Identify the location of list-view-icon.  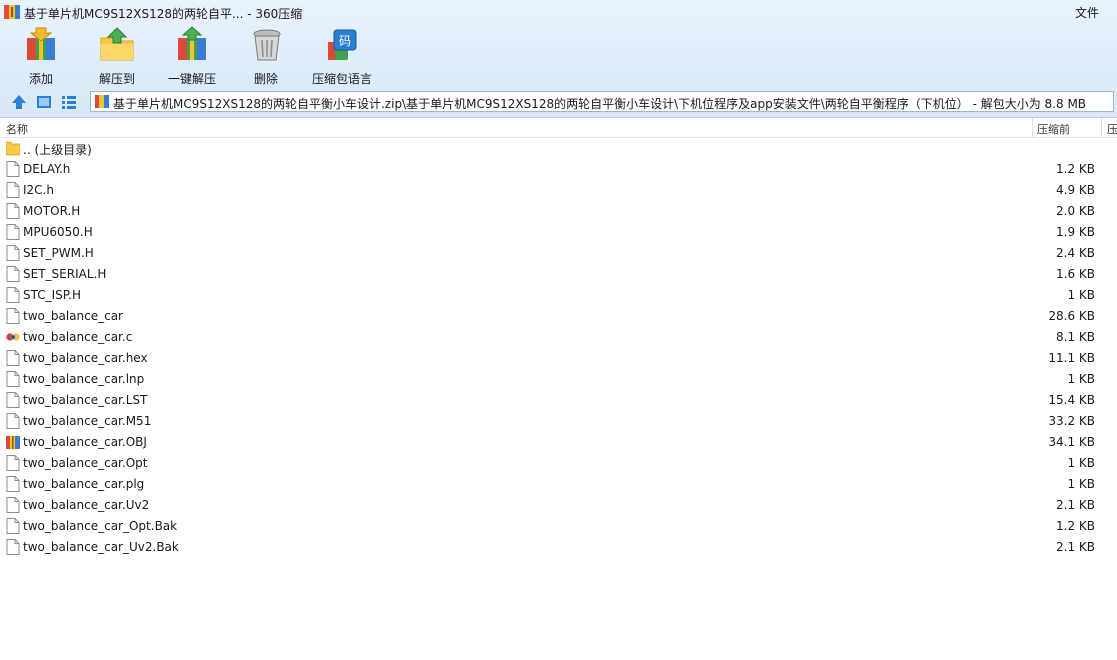
(69, 102).